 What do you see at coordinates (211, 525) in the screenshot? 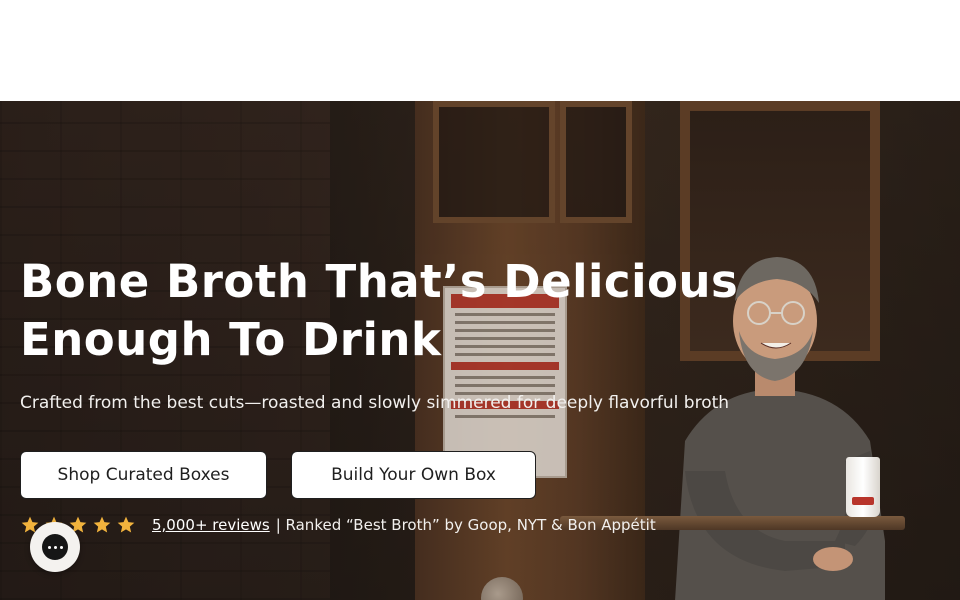
I see `reviews-link: 5,000+ reviews` at bounding box center [211, 525].